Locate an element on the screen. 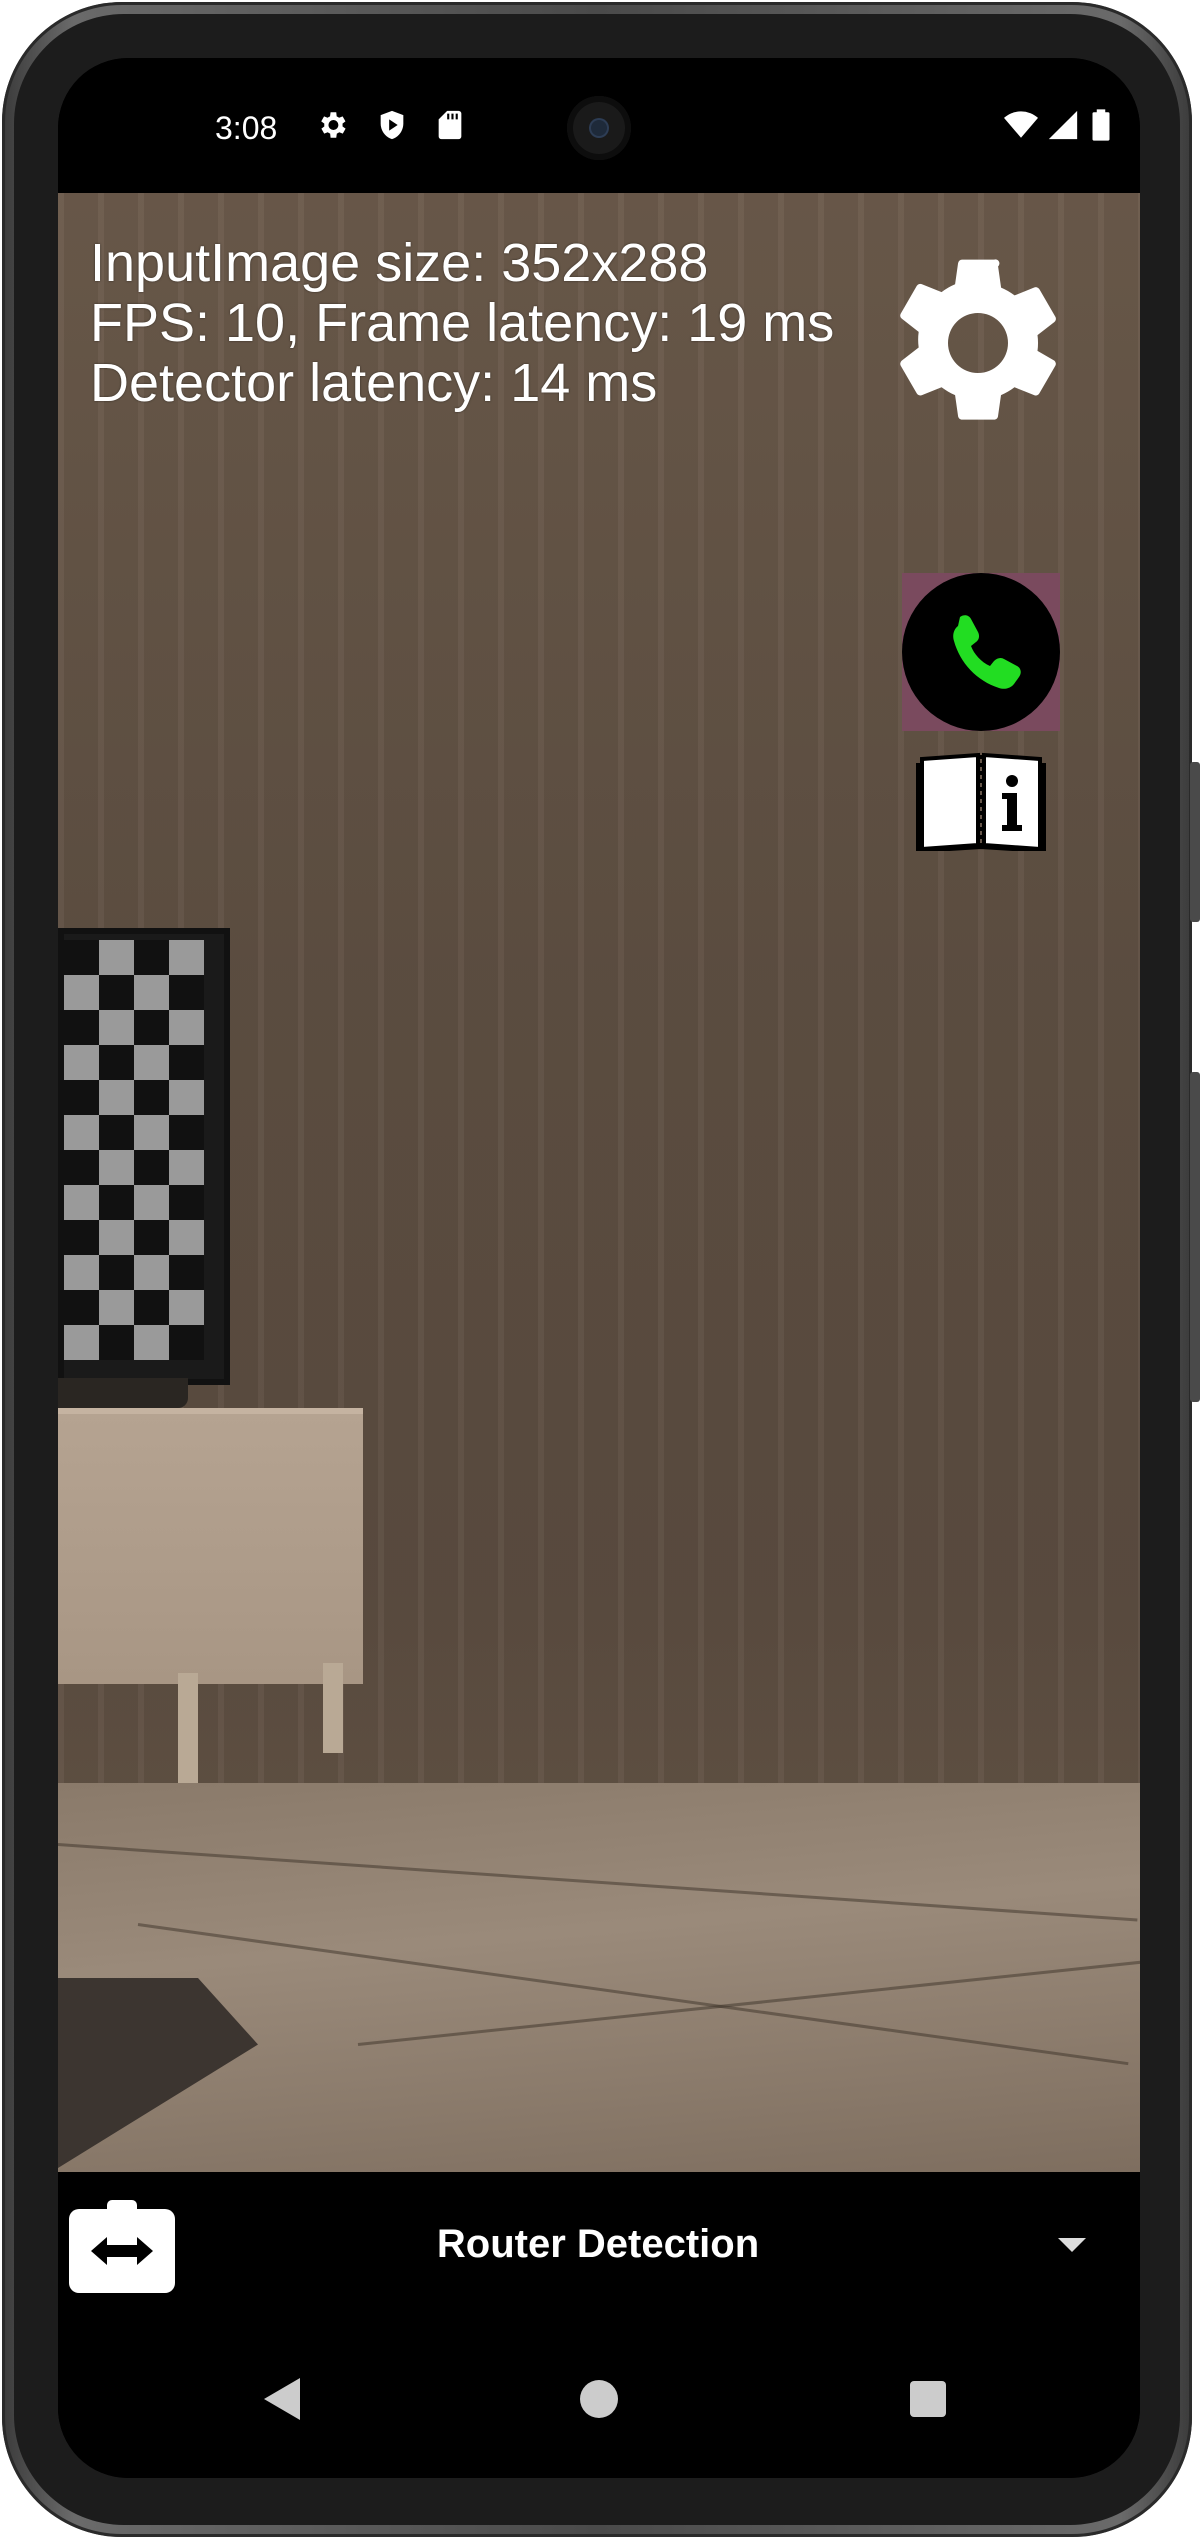  tv is located at coordinates (144, 1156).